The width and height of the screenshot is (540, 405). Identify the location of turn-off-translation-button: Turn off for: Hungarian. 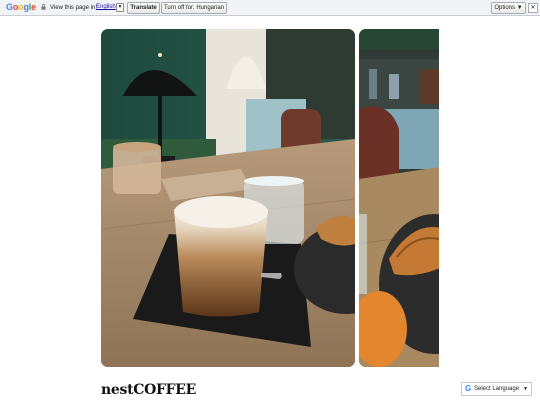
(194, 8).